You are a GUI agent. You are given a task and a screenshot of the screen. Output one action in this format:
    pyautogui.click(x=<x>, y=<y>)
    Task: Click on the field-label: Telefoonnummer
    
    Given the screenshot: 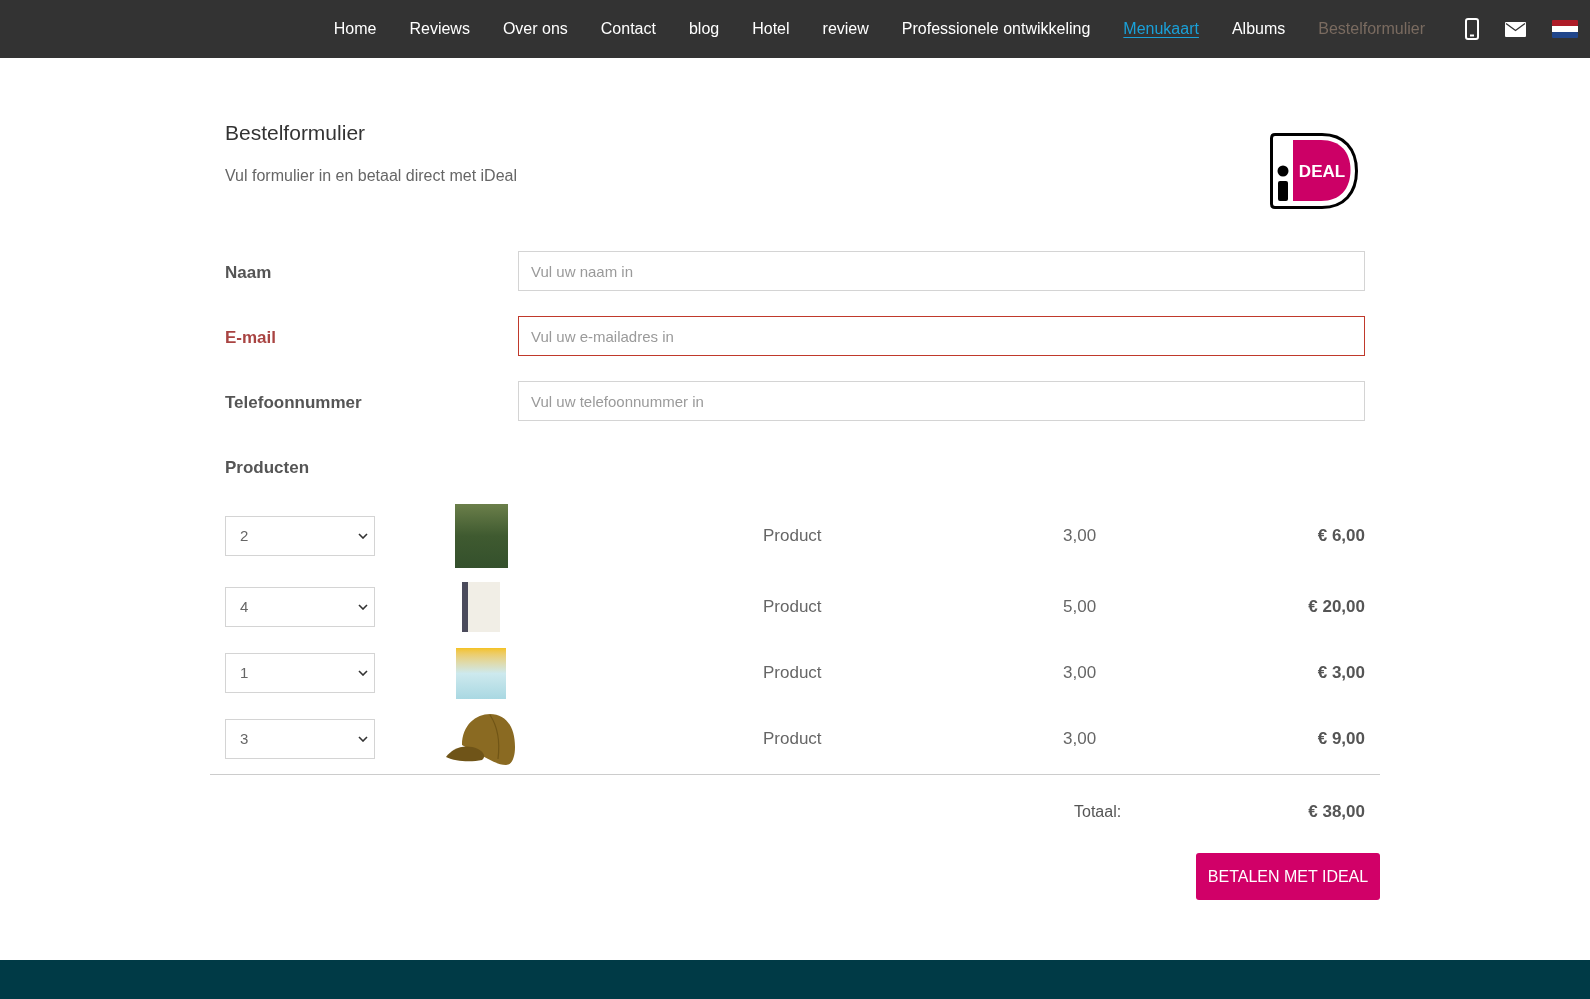 What is the action you would take?
    pyautogui.click(x=294, y=403)
    